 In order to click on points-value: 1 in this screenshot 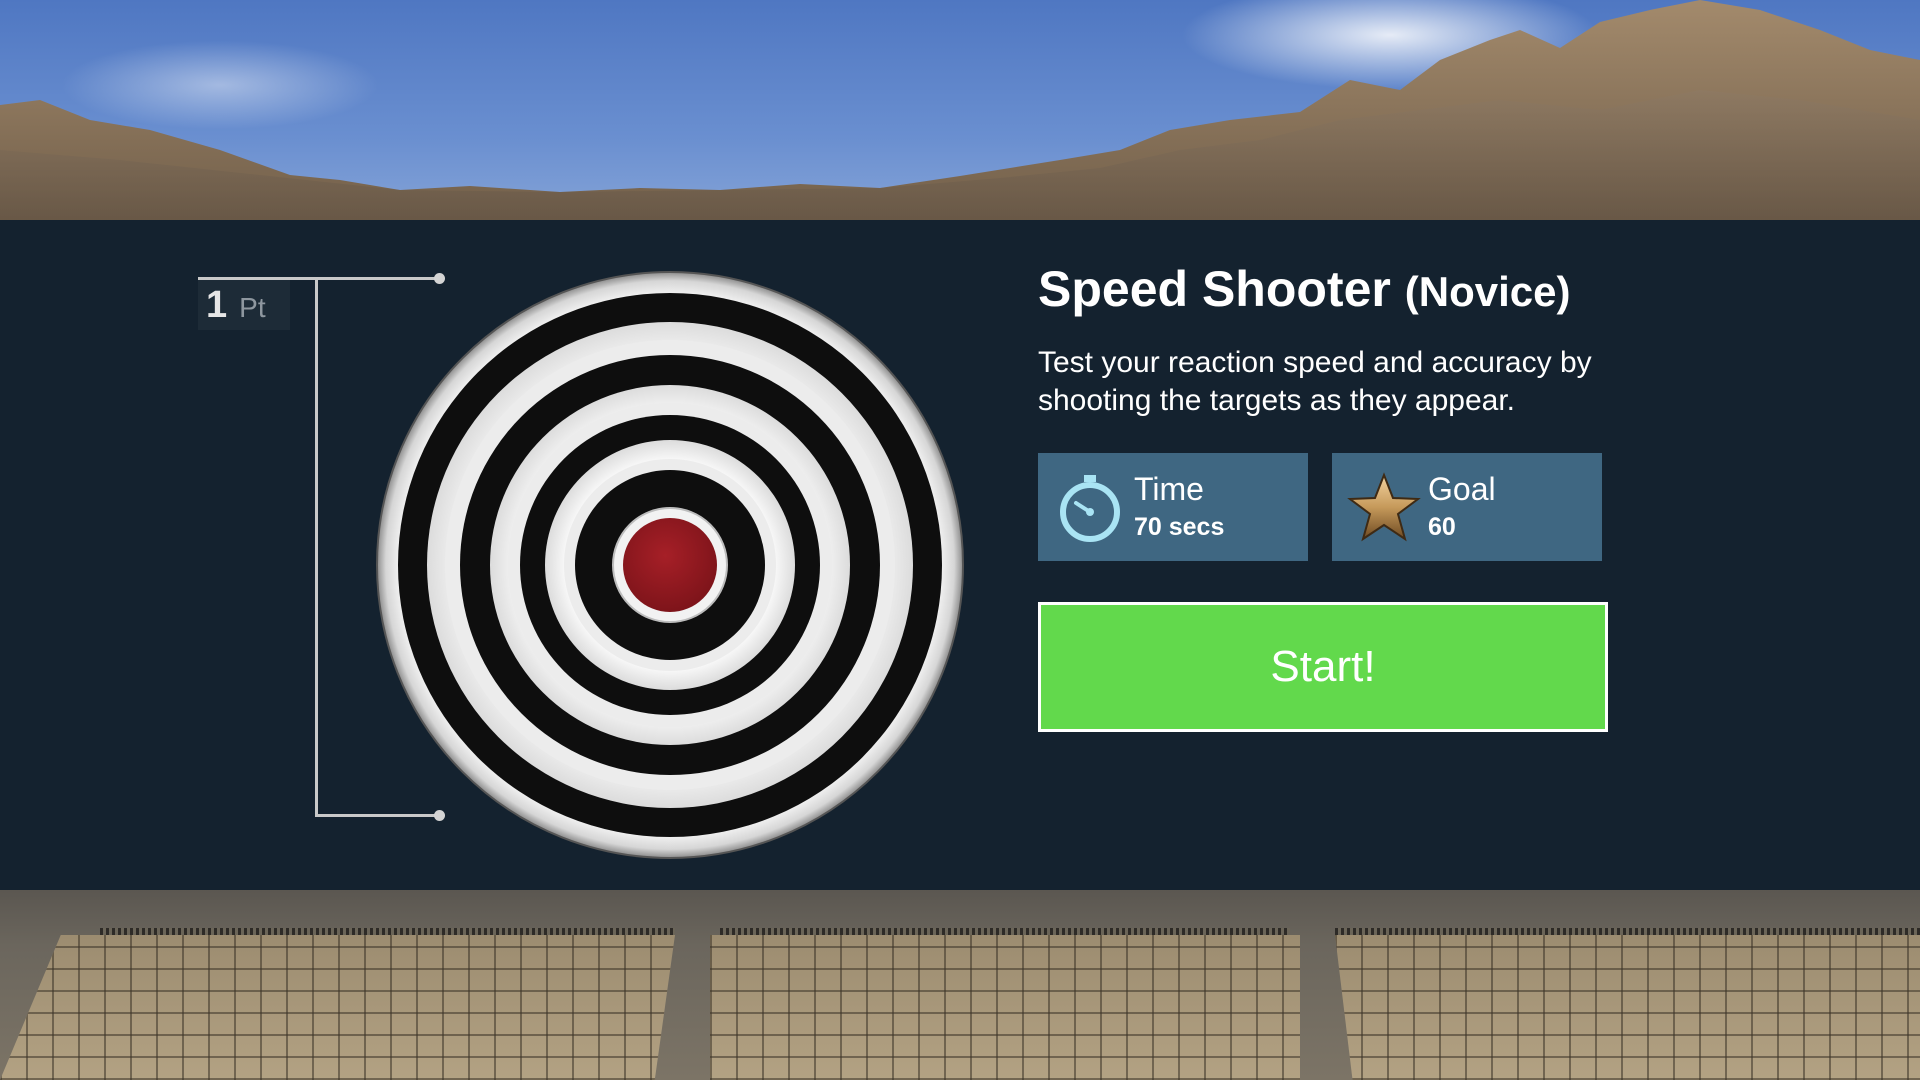, I will do `click(217, 305)`.